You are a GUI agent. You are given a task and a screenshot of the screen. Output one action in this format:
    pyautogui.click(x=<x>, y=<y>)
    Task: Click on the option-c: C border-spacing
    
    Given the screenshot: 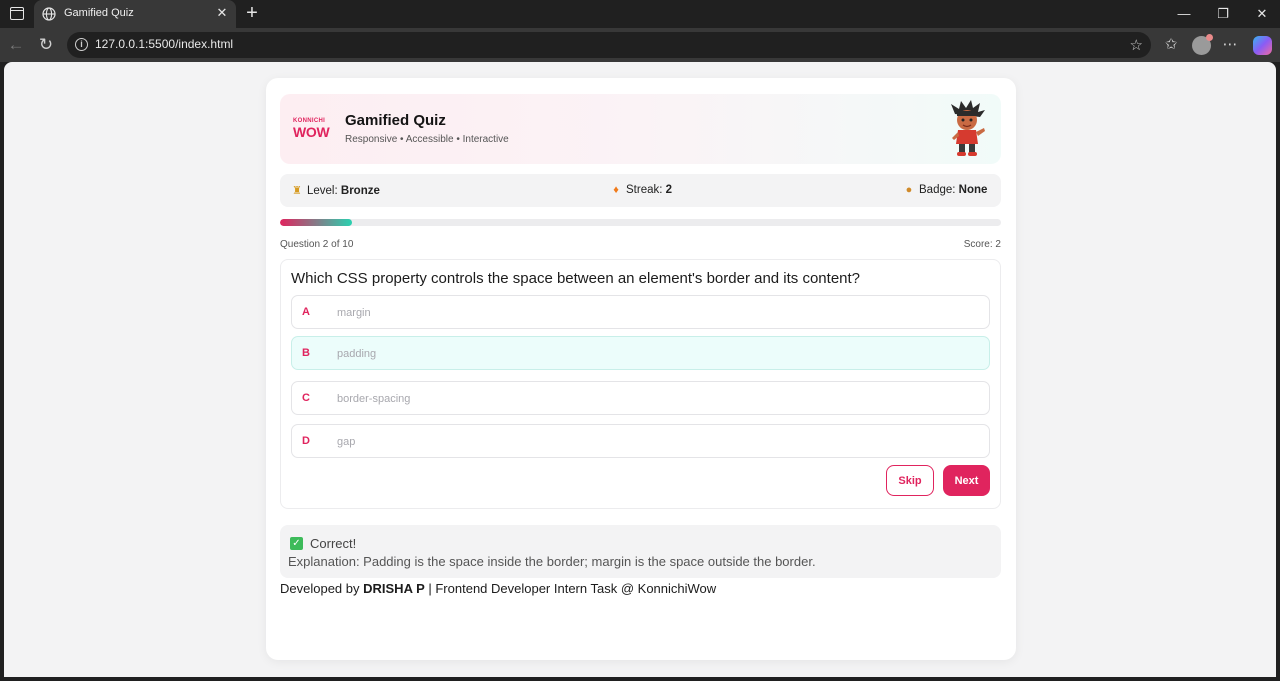 What is the action you would take?
    pyautogui.click(x=640, y=398)
    